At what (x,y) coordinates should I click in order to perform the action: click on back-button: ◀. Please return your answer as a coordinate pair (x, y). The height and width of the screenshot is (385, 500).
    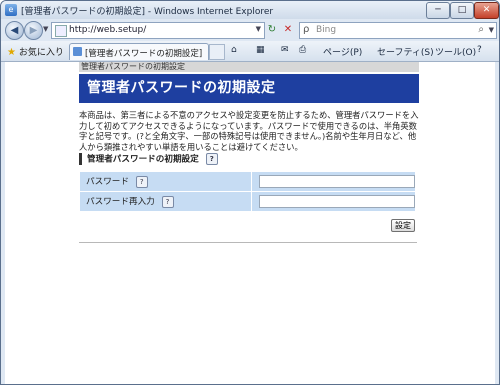
    Looking at the image, I should click on (14, 30).